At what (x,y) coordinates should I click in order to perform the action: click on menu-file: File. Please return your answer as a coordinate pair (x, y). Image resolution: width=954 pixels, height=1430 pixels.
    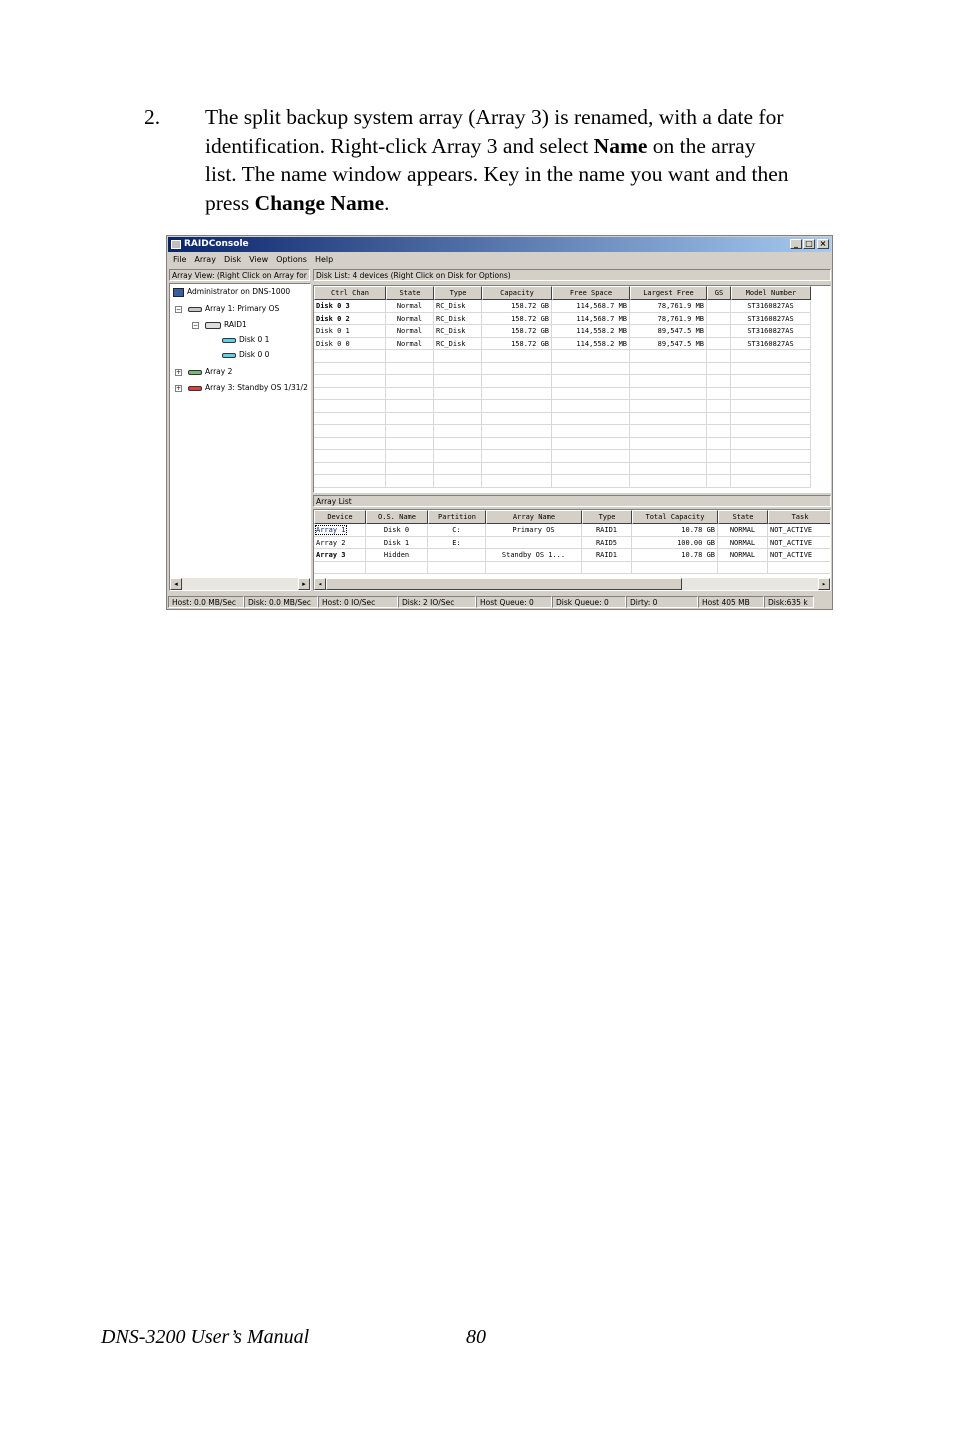
    Looking at the image, I should click on (179, 260).